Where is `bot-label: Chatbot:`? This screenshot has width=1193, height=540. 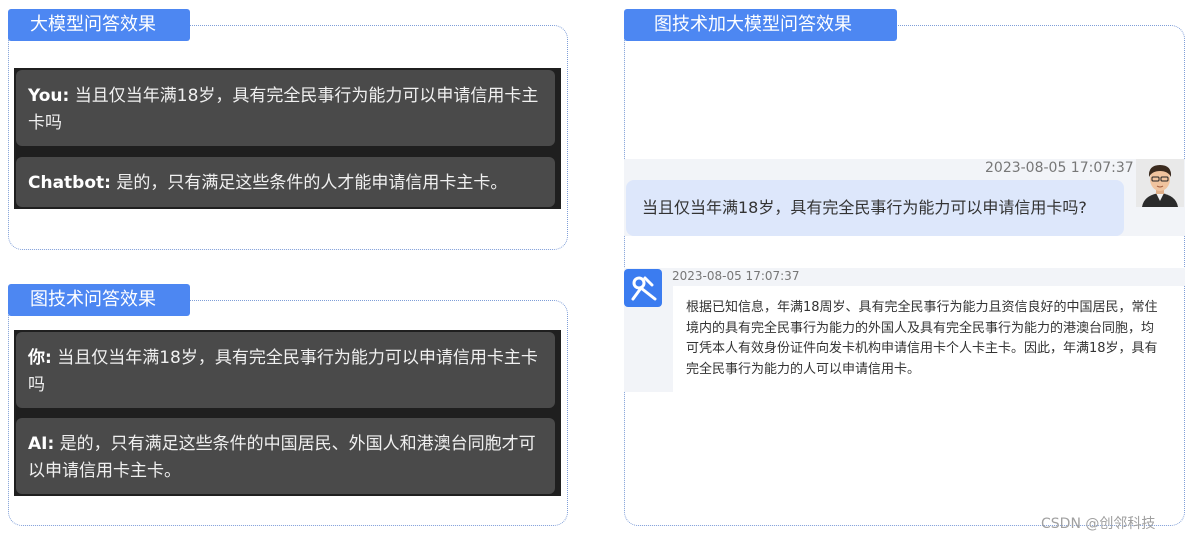
bot-label: Chatbot: is located at coordinates (69, 183).